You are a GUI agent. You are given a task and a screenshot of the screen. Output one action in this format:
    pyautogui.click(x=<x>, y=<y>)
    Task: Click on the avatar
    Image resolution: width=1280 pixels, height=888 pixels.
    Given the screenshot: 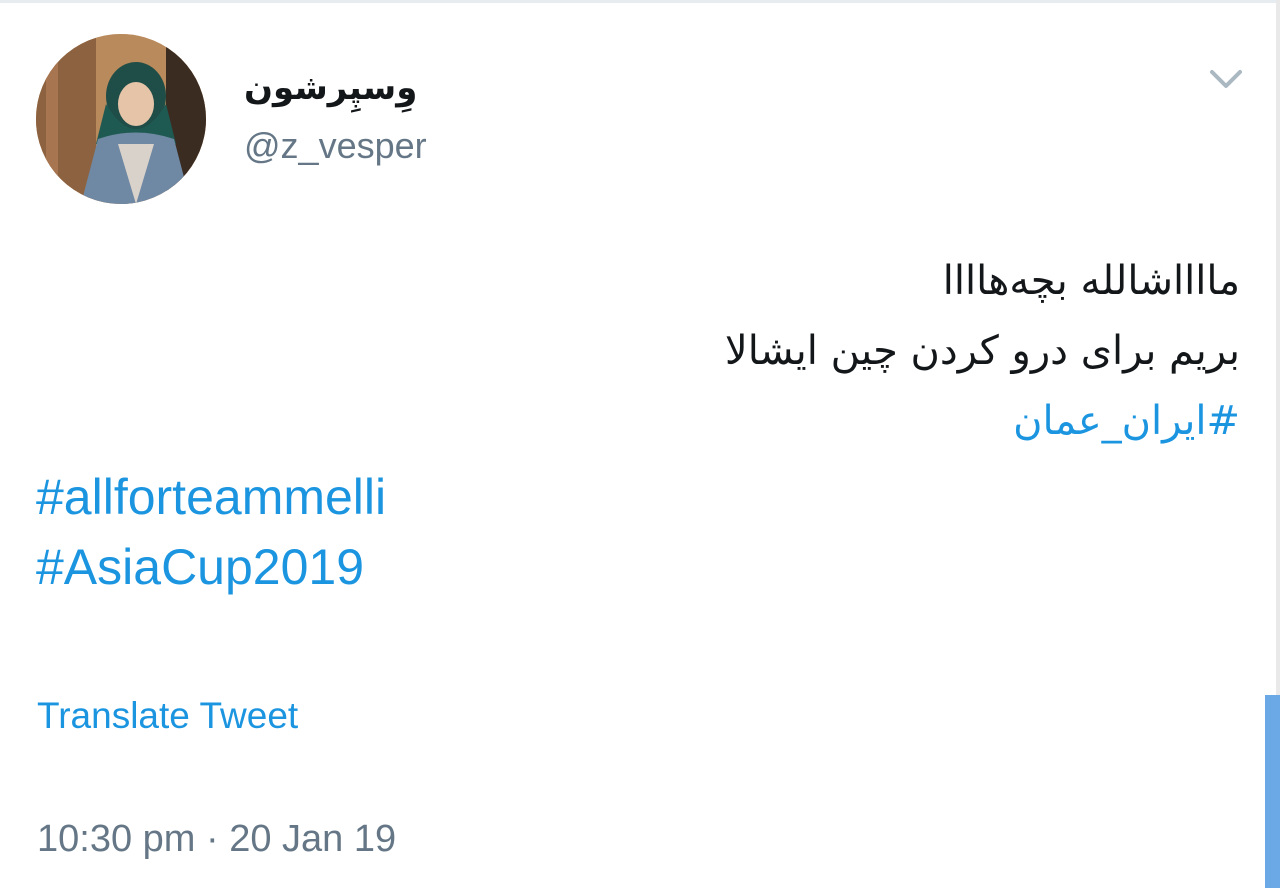 What is the action you would take?
    pyautogui.click(x=121, y=119)
    